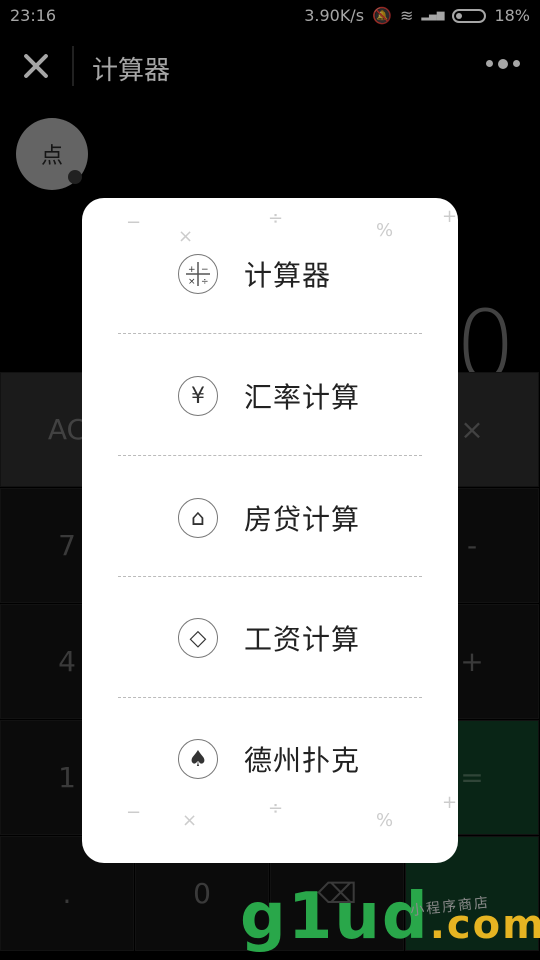 This screenshot has height=960, width=540. What do you see at coordinates (288, 275) in the screenshot?
I see `menu-item-label: 计算器` at bounding box center [288, 275].